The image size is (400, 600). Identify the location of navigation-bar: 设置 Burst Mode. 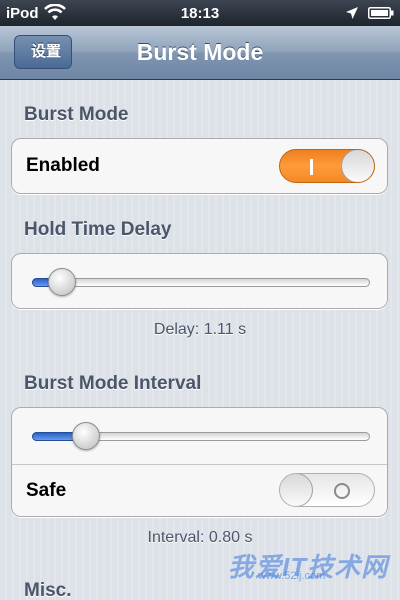
(200, 53).